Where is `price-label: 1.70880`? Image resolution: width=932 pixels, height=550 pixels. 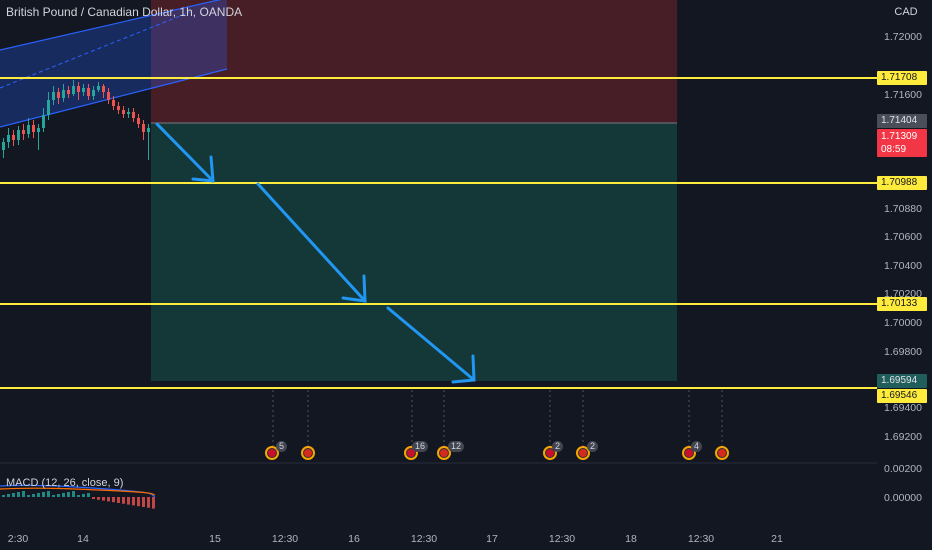
price-label: 1.70880 is located at coordinates (903, 209).